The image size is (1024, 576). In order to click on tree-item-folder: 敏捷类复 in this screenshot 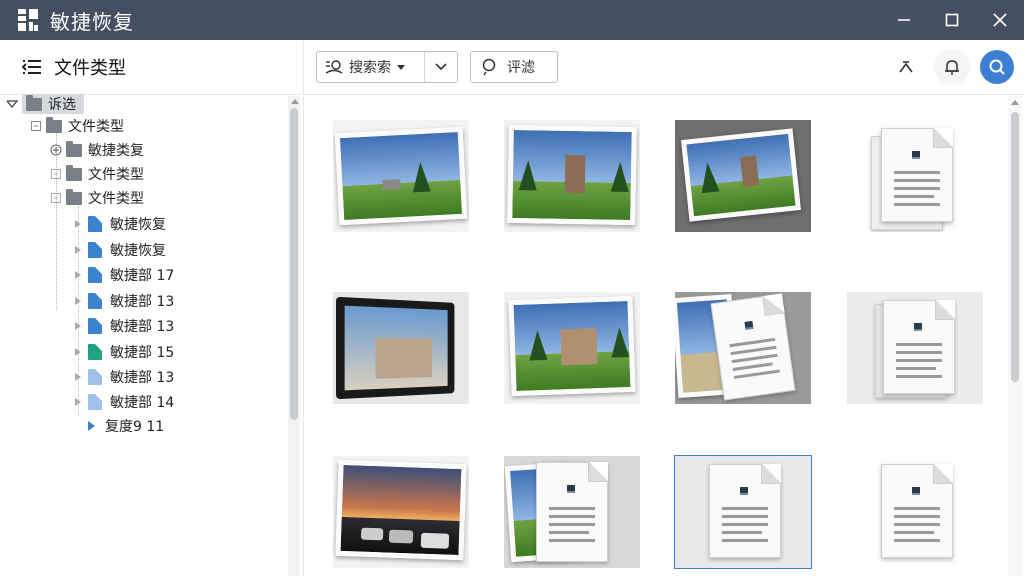, I will do `click(97, 150)`.